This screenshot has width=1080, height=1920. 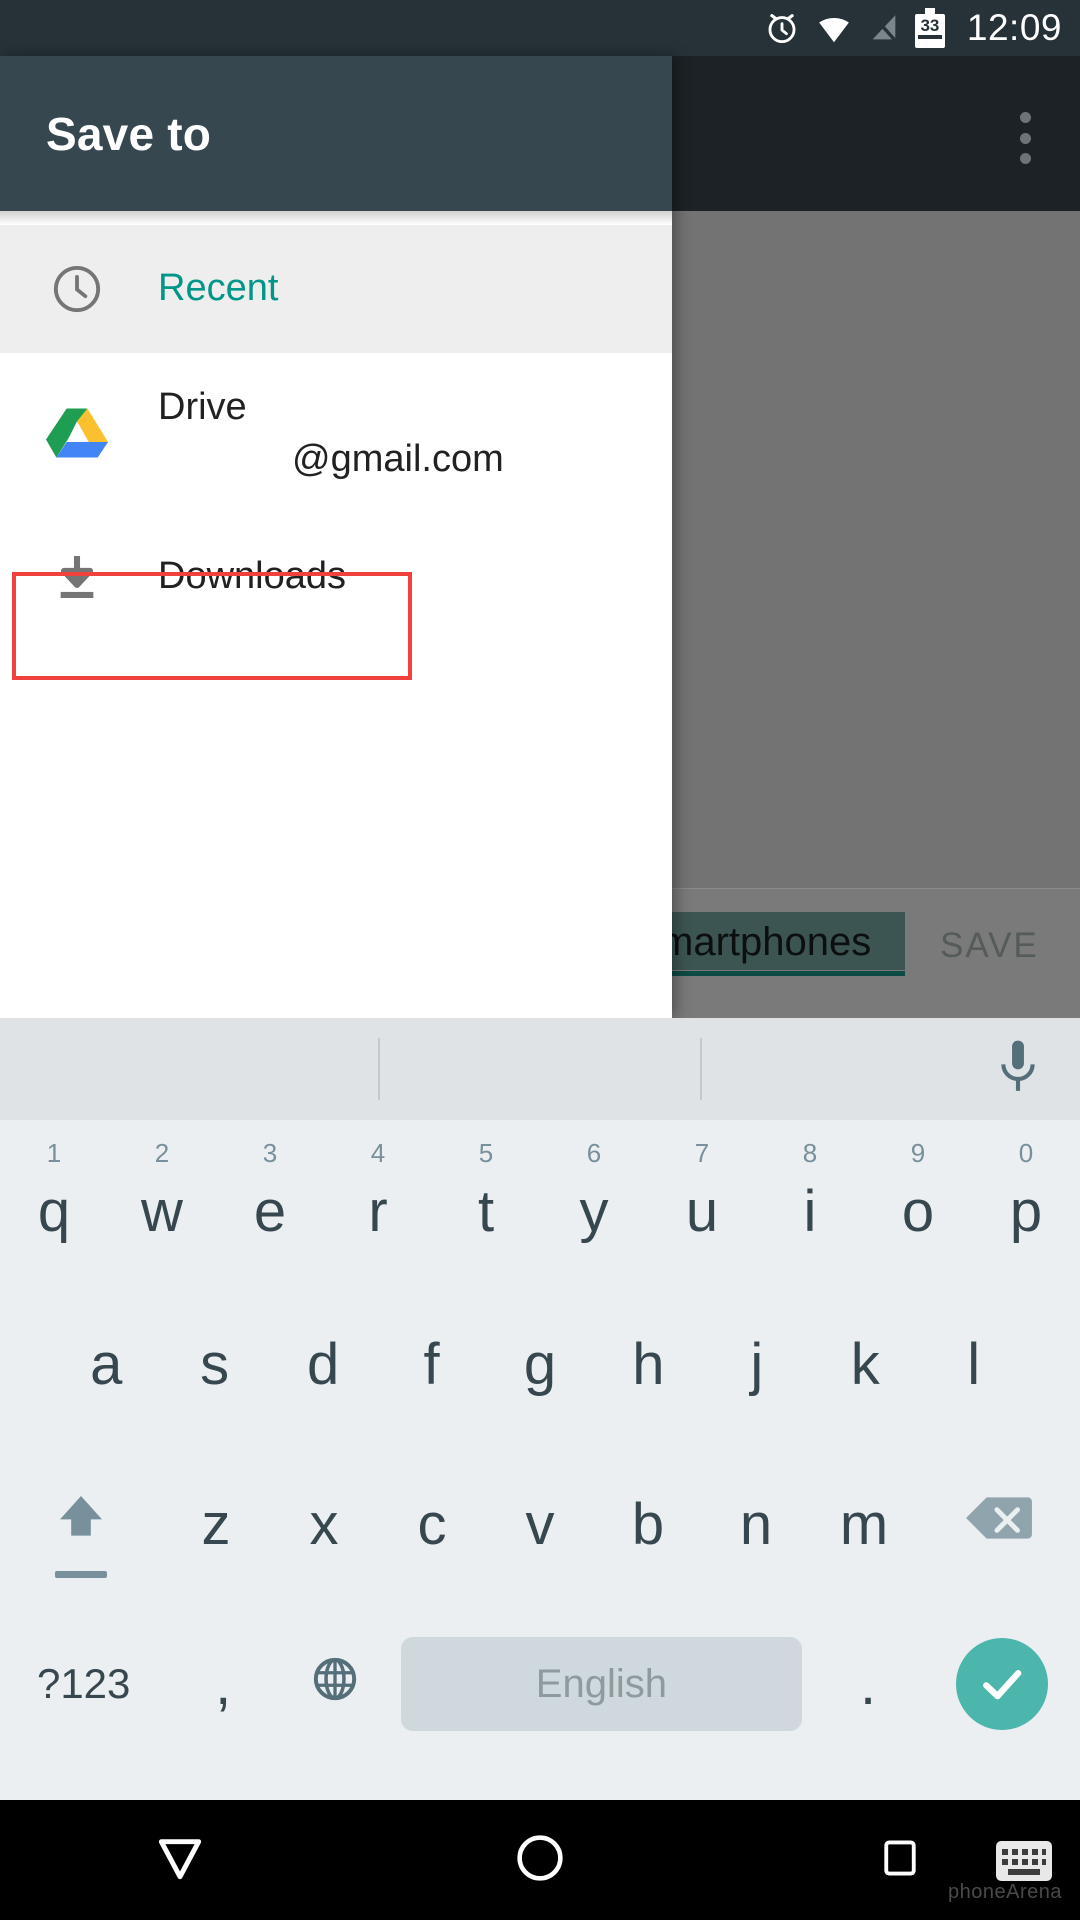 I want to click on home-button, so click(x=540, y=1860).